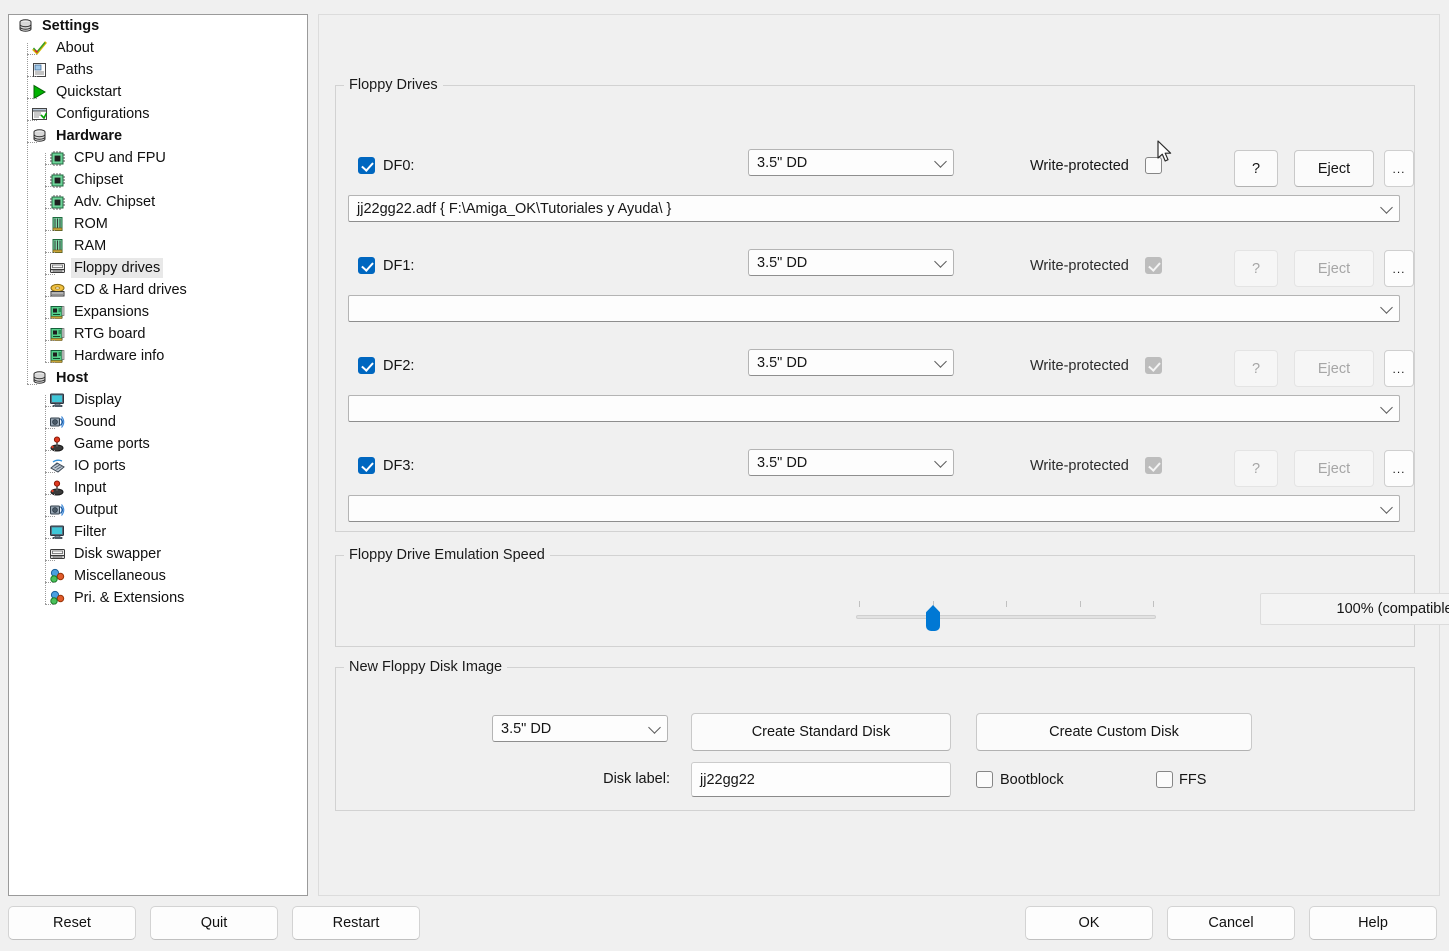  I want to click on sidebar-item-display: Display, so click(158, 400).